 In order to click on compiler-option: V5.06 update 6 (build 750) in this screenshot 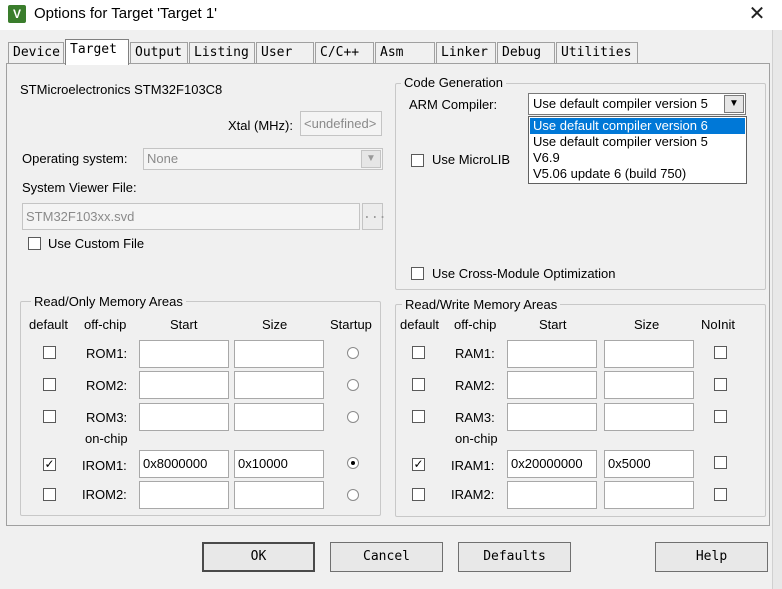, I will do `click(637, 174)`.